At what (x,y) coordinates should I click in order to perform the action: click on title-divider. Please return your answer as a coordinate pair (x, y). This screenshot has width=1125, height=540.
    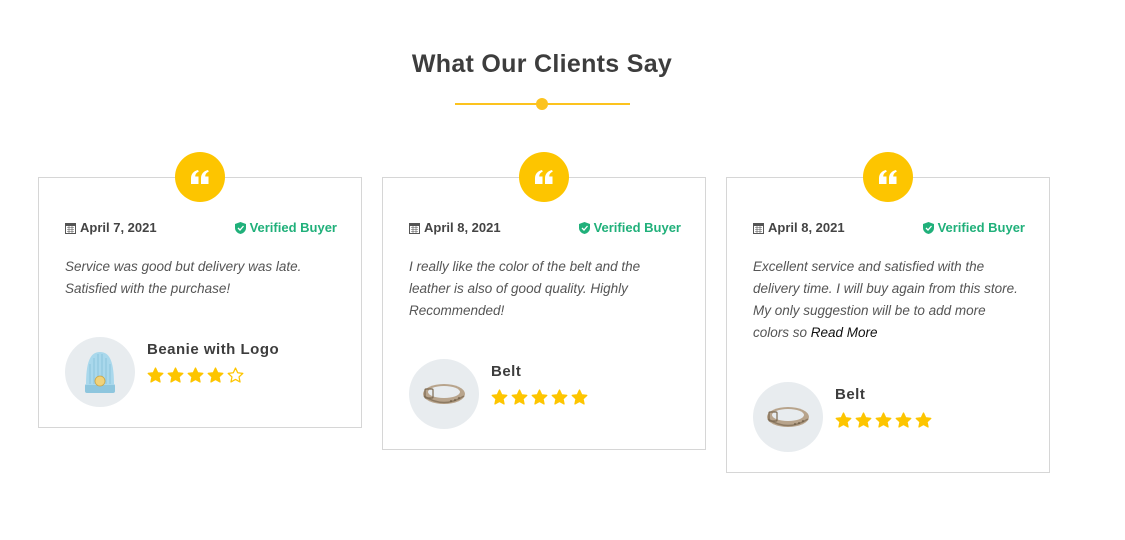
    Looking at the image, I should click on (542, 104).